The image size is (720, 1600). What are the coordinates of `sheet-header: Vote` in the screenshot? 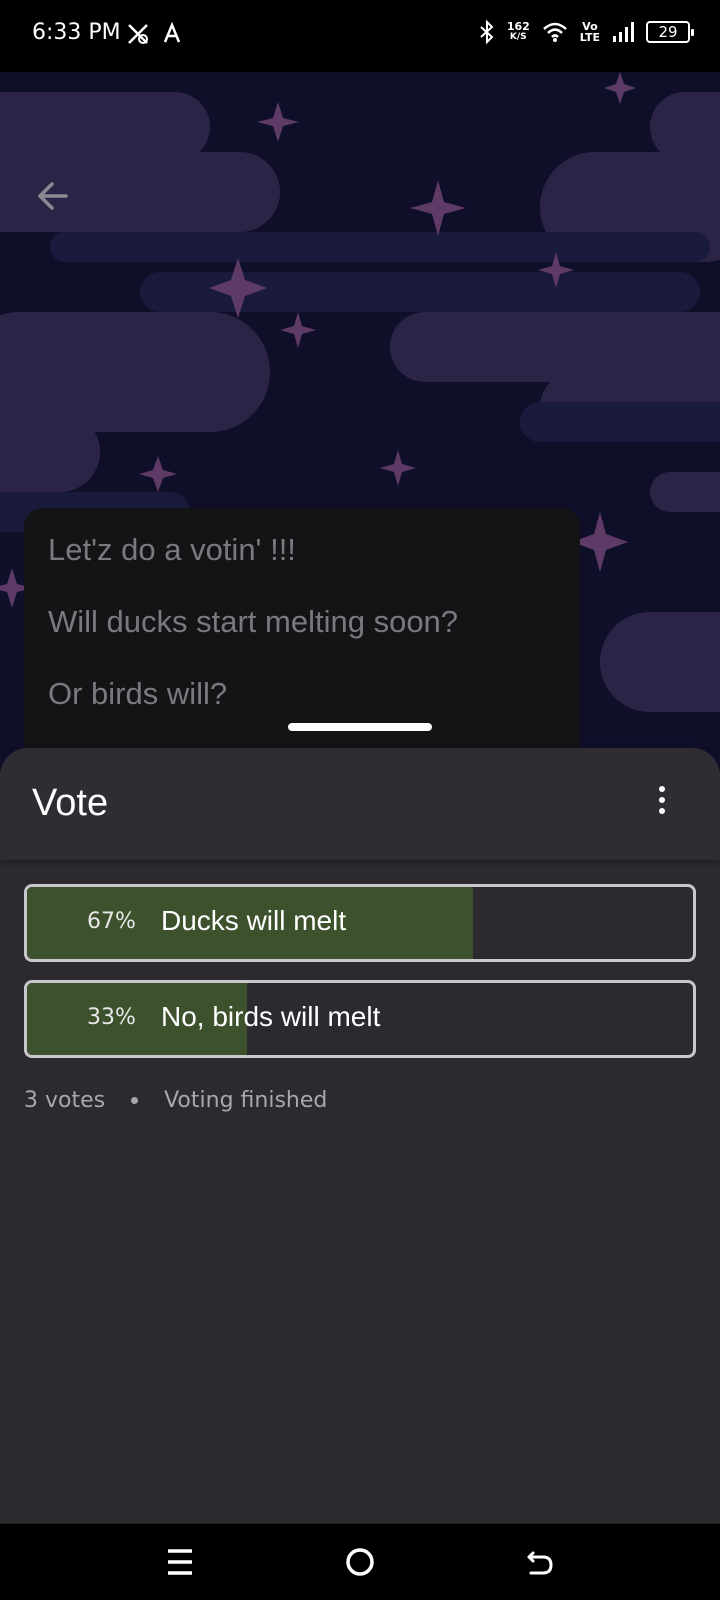 It's located at (360, 804).